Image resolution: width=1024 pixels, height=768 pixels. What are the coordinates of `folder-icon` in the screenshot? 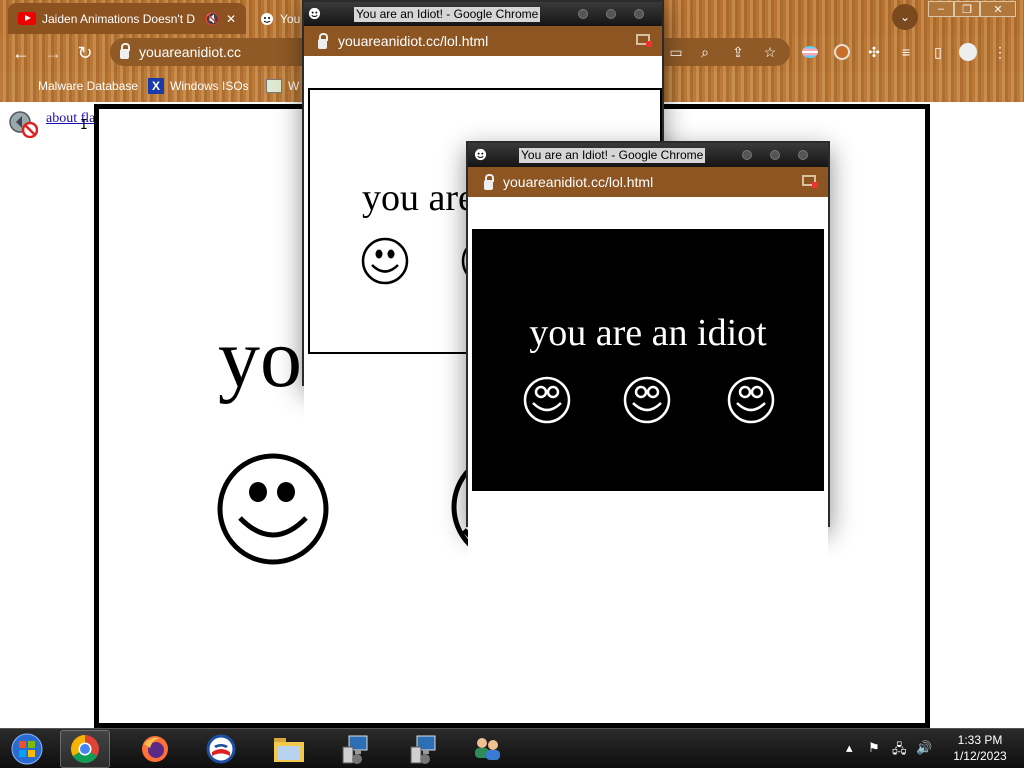 It's located at (289, 750).